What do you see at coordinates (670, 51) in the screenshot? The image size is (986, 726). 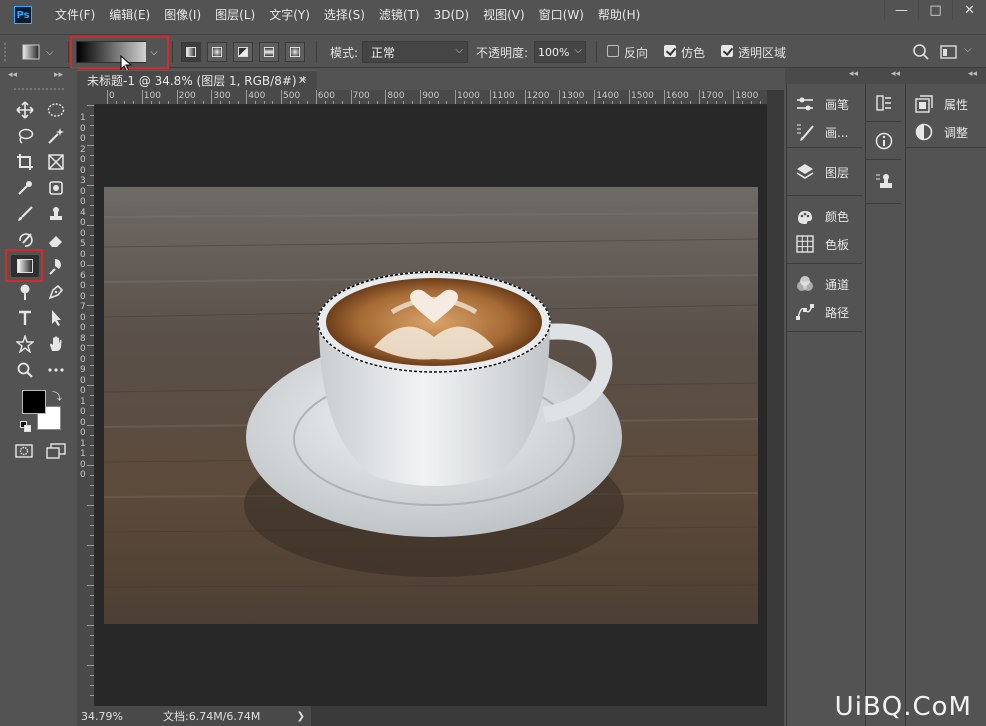 I see `dither-checkbox` at bounding box center [670, 51].